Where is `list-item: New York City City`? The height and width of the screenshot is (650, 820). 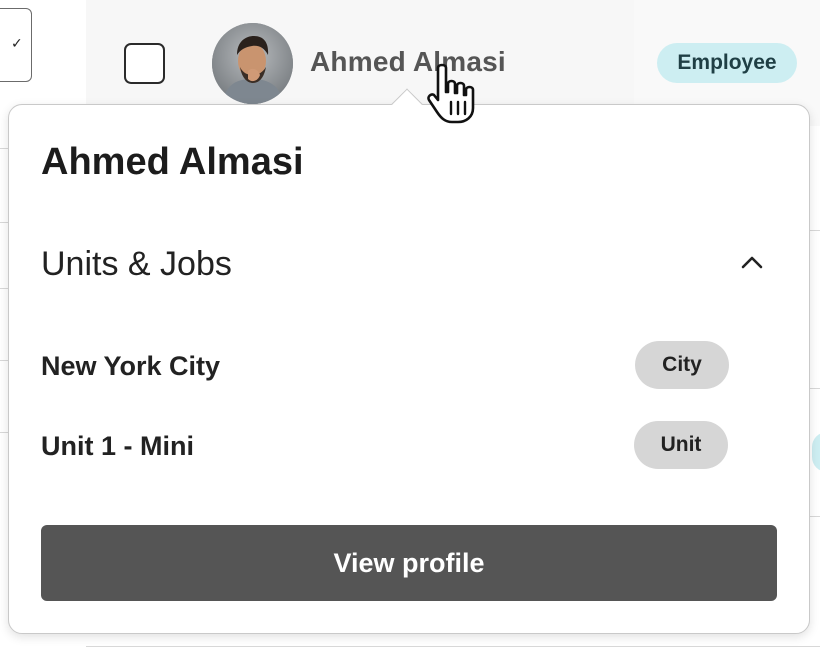
list-item: New York City City is located at coordinates (409, 366).